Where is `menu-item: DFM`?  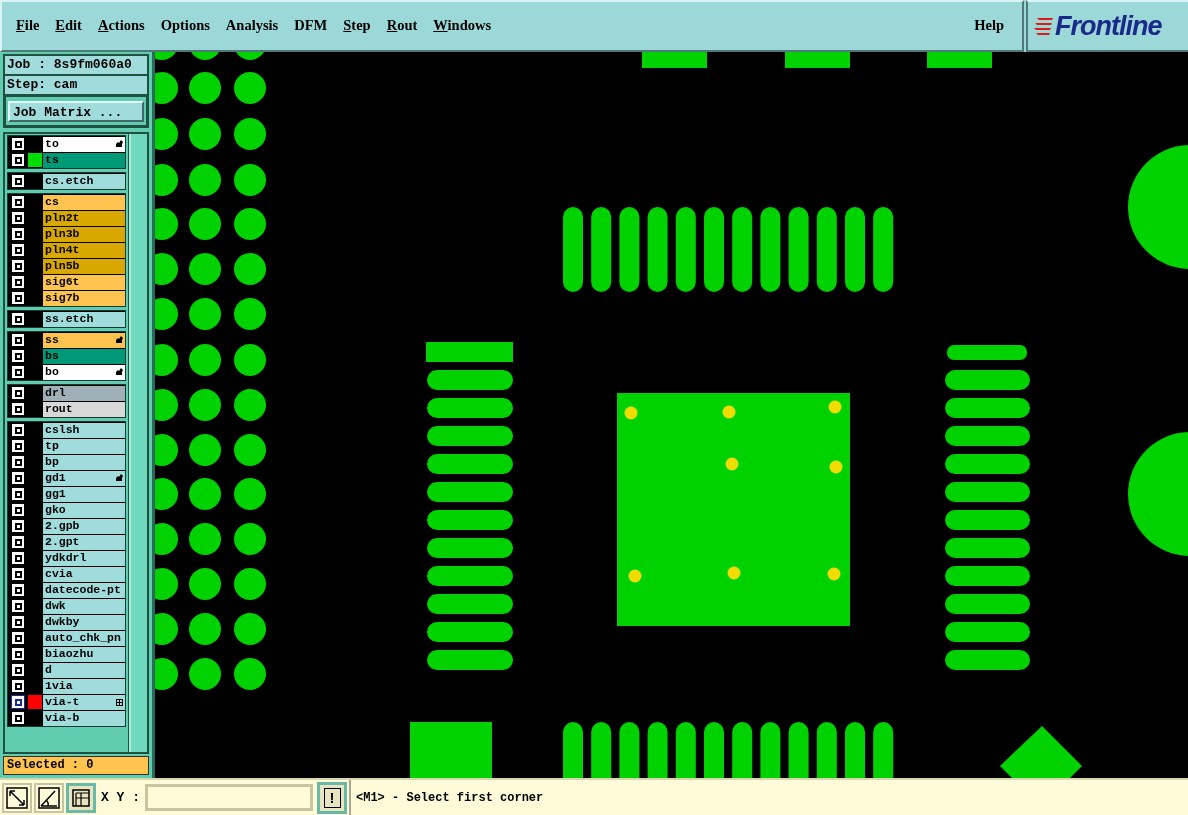 menu-item: DFM is located at coordinates (311, 26).